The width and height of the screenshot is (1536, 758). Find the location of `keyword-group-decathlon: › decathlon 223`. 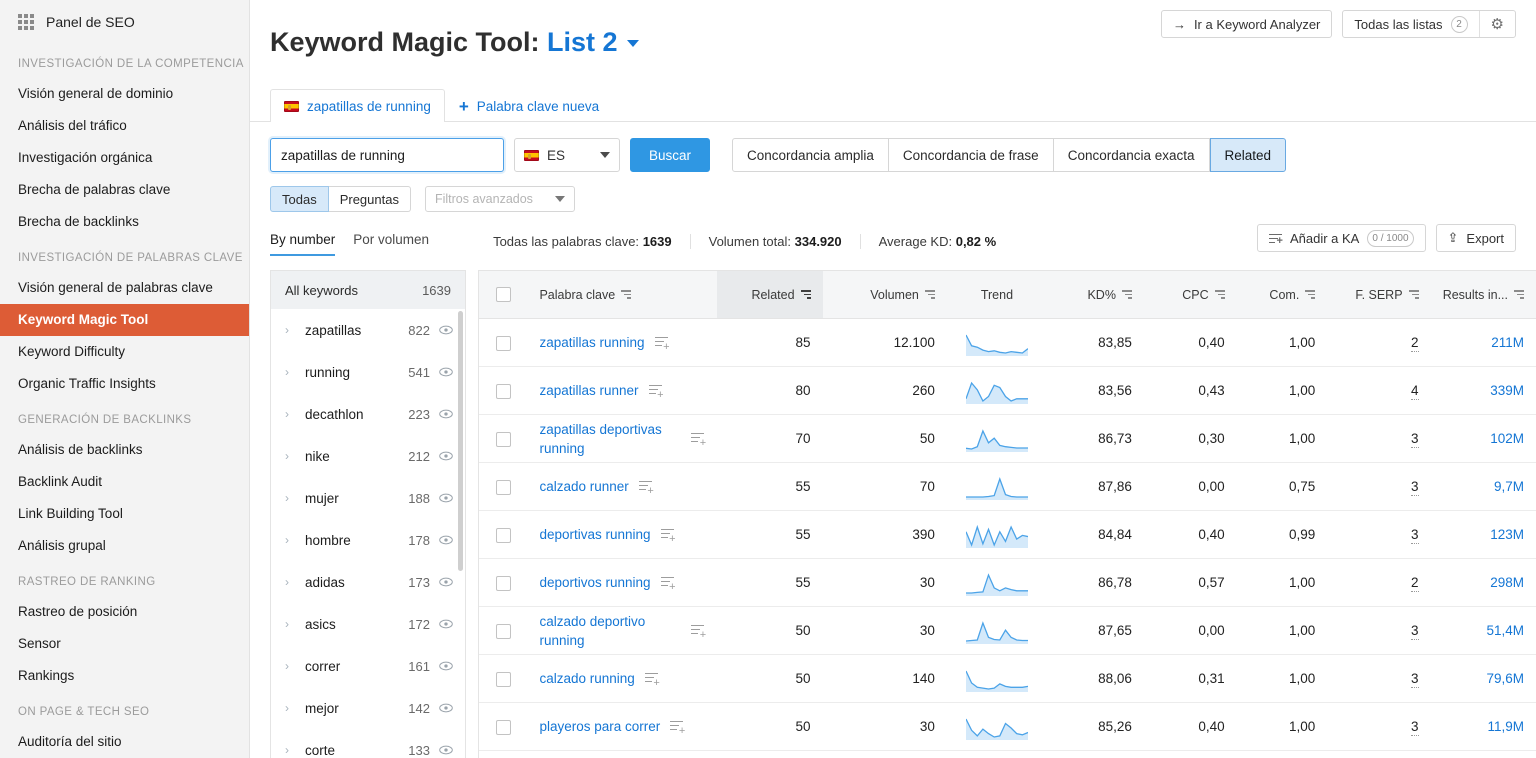

keyword-group-decathlon: › decathlon 223 is located at coordinates (368, 414).